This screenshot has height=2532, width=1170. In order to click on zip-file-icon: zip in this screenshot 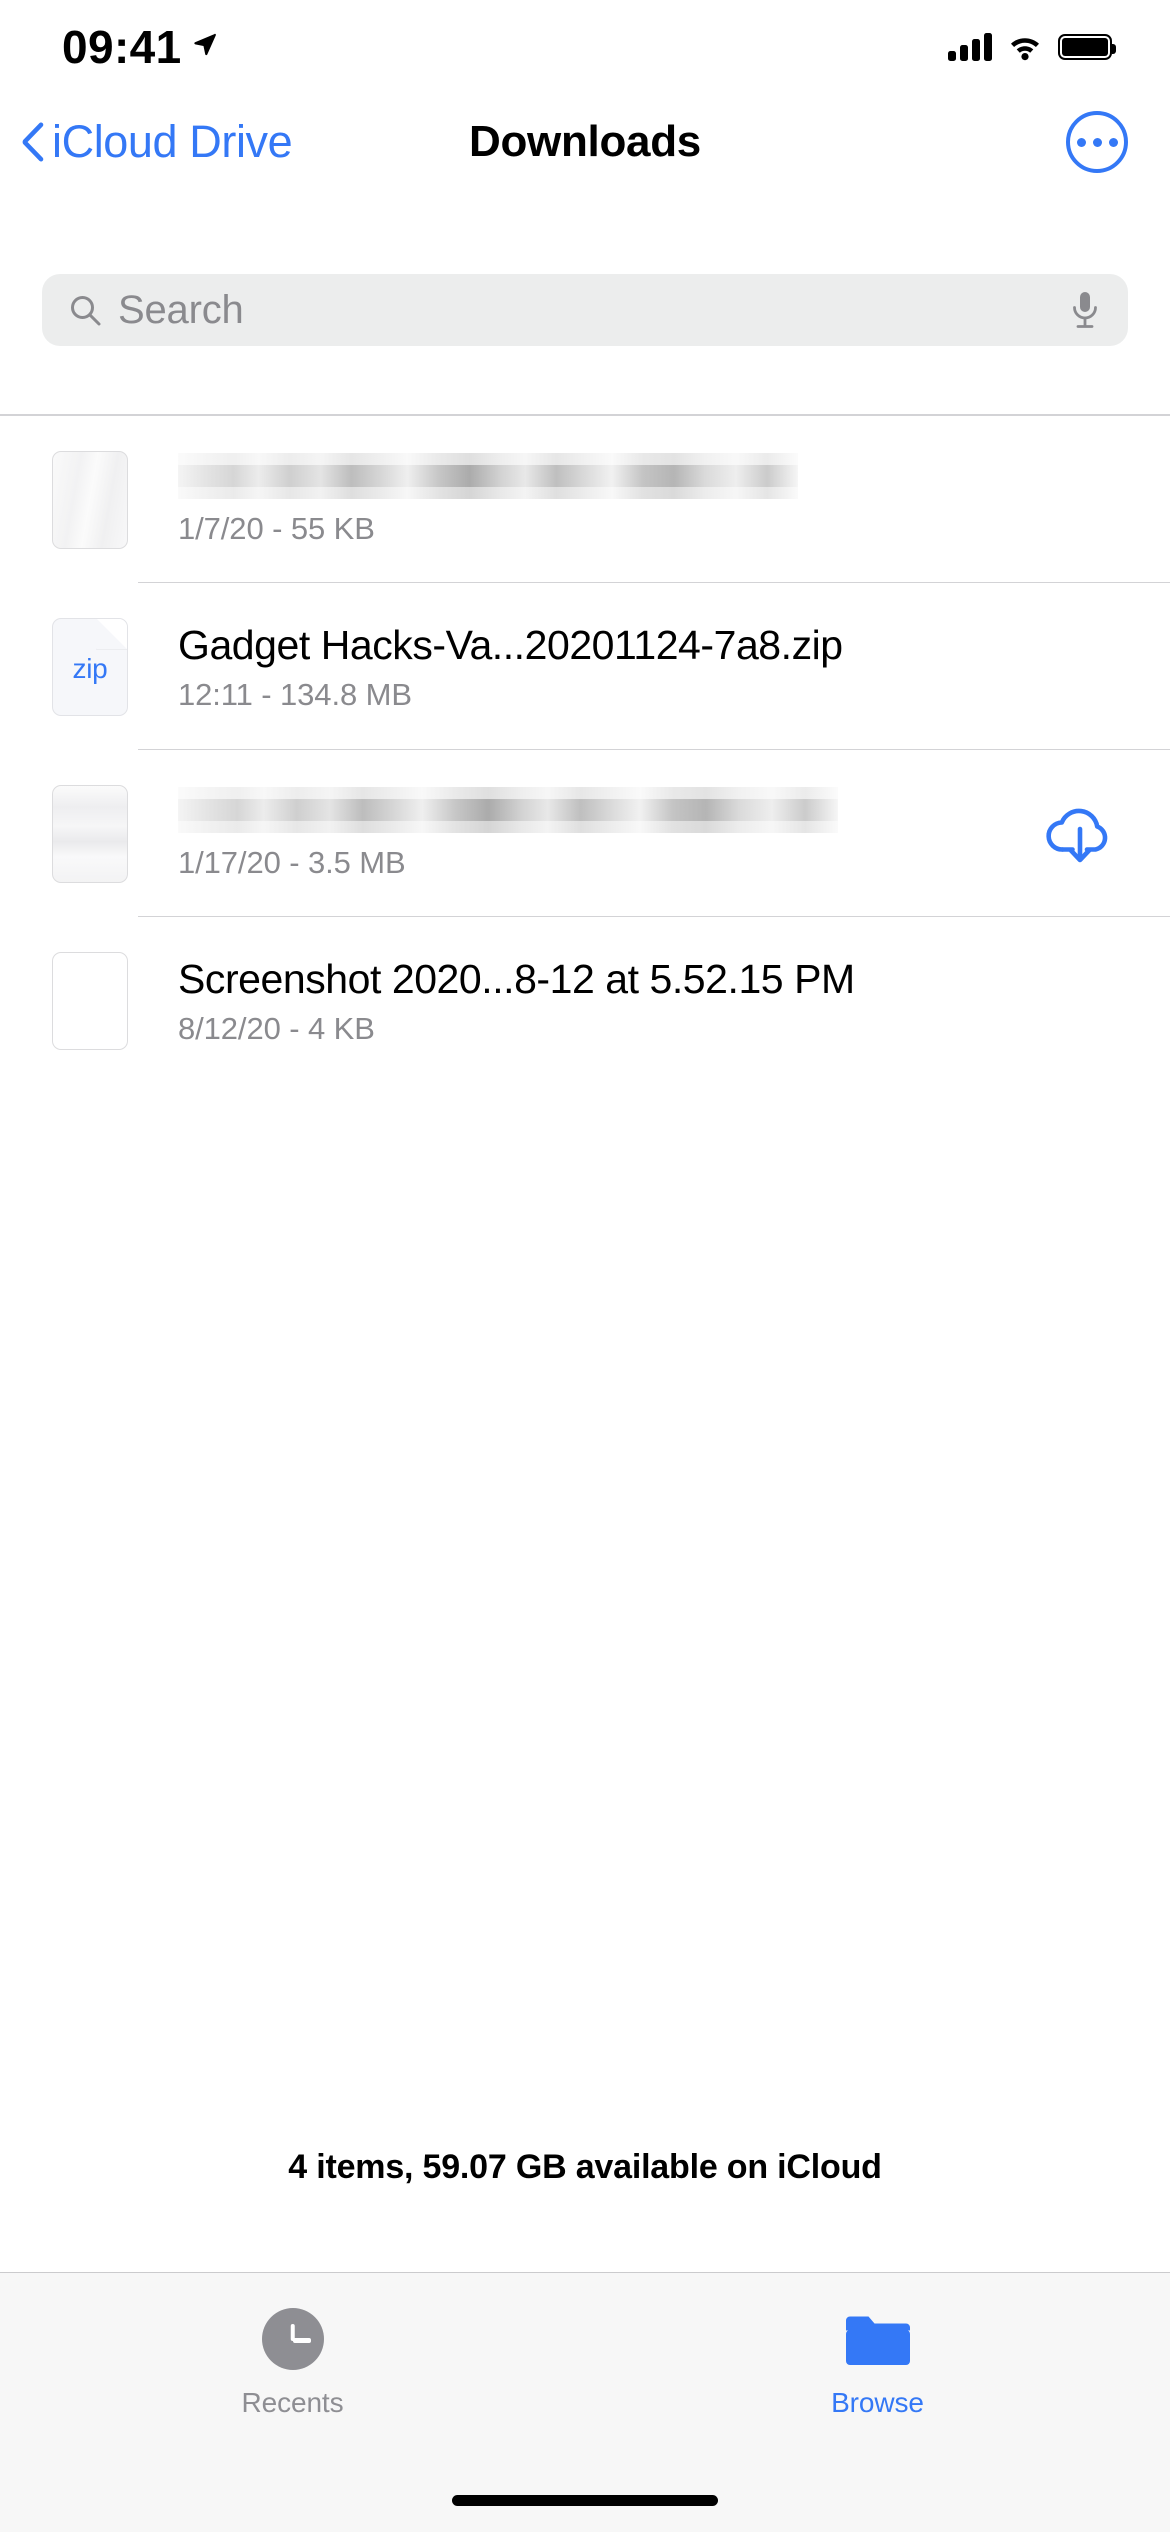, I will do `click(90, 666)`.